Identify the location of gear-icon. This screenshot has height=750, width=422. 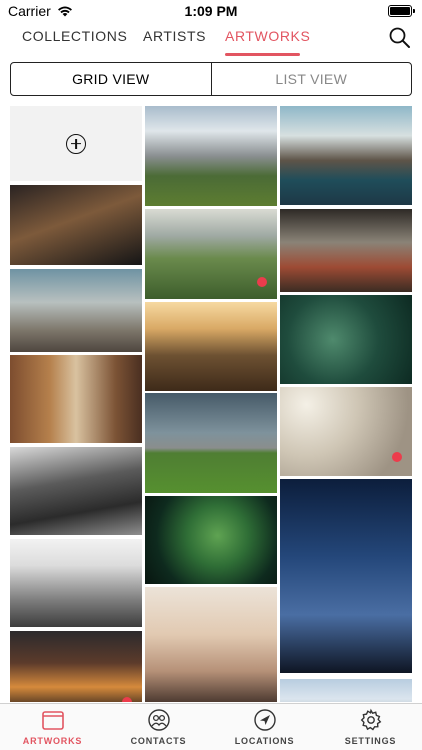
(370, 719).